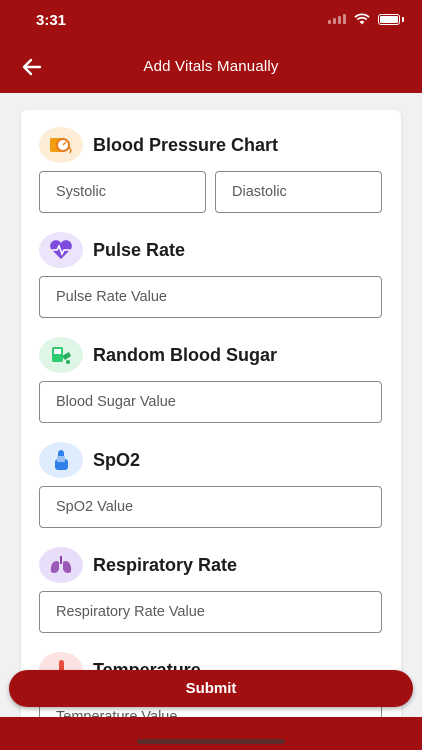  Describe the element at coordinates (211, 733) in the screenshot. I see `bottom-bar` at that location.